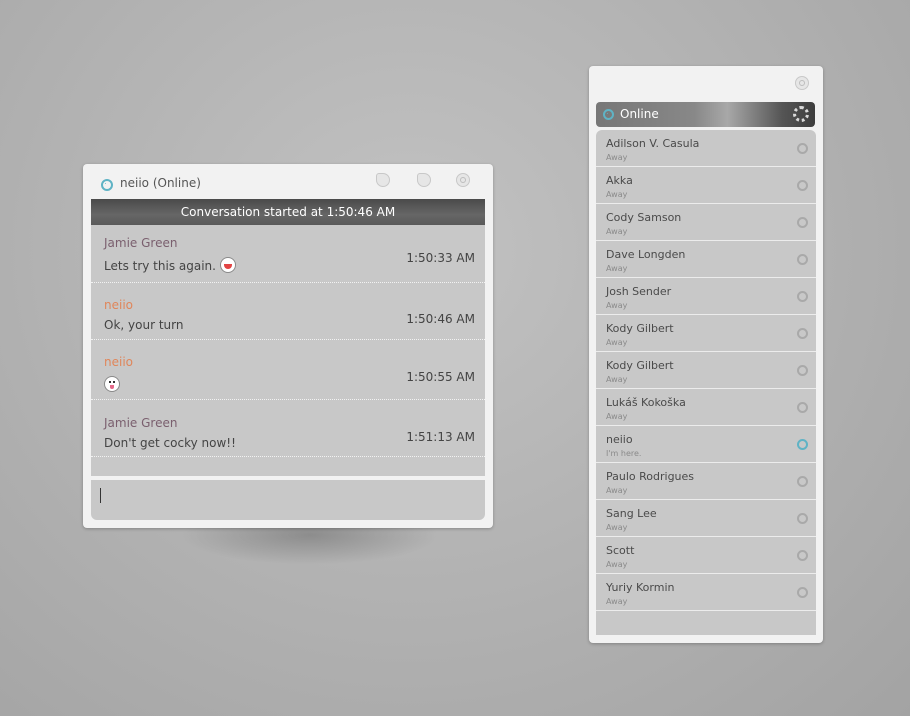 Image resolution: width=910 pixels, height=716 pixels. I want to click on contact-item: Sang Lee Away, so click(706, 518).